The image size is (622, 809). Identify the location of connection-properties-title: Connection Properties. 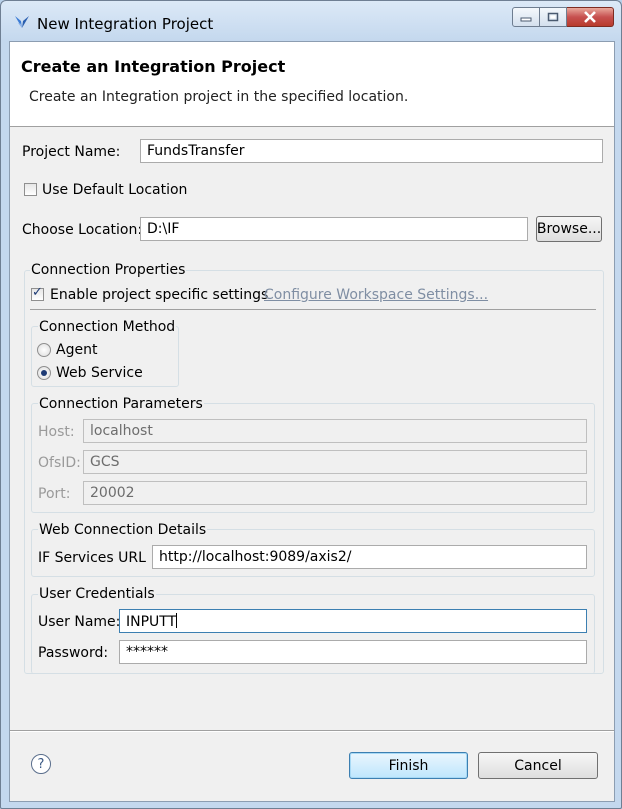
(108, 270).